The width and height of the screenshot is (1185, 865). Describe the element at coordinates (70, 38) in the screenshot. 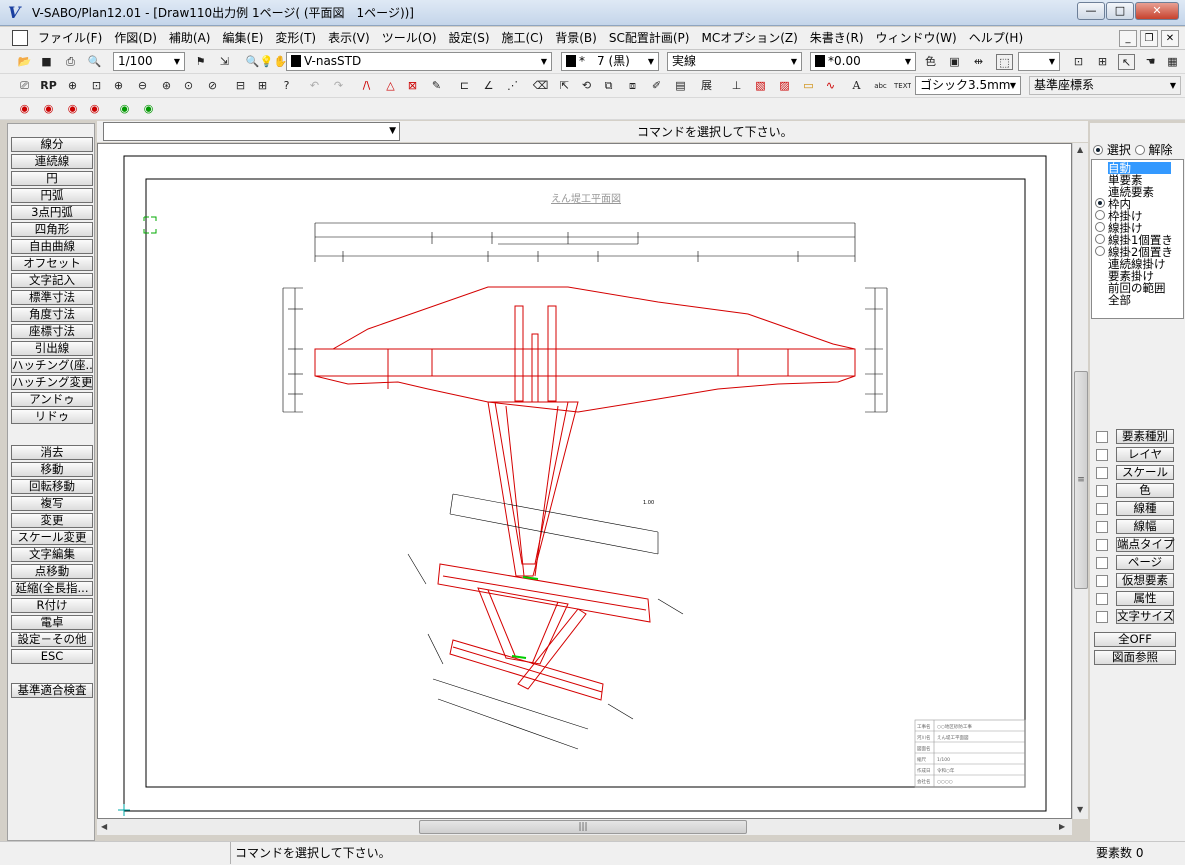

I see `menu-file: ファイル(F)` at that location.